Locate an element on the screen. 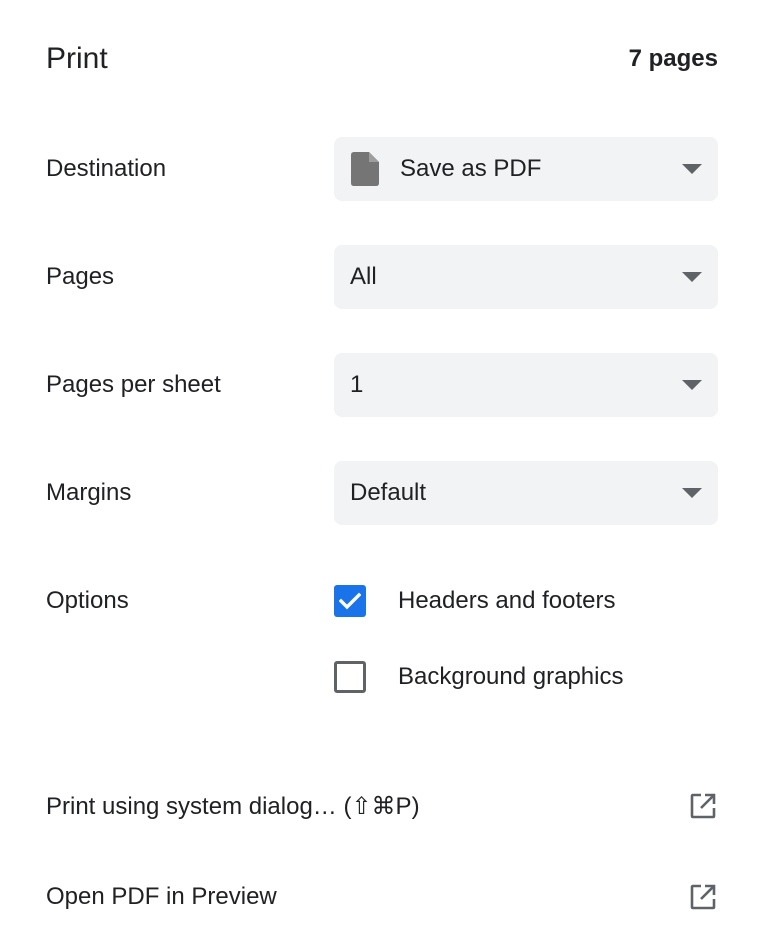  pages-select: All is located at coordinates (526, 277).